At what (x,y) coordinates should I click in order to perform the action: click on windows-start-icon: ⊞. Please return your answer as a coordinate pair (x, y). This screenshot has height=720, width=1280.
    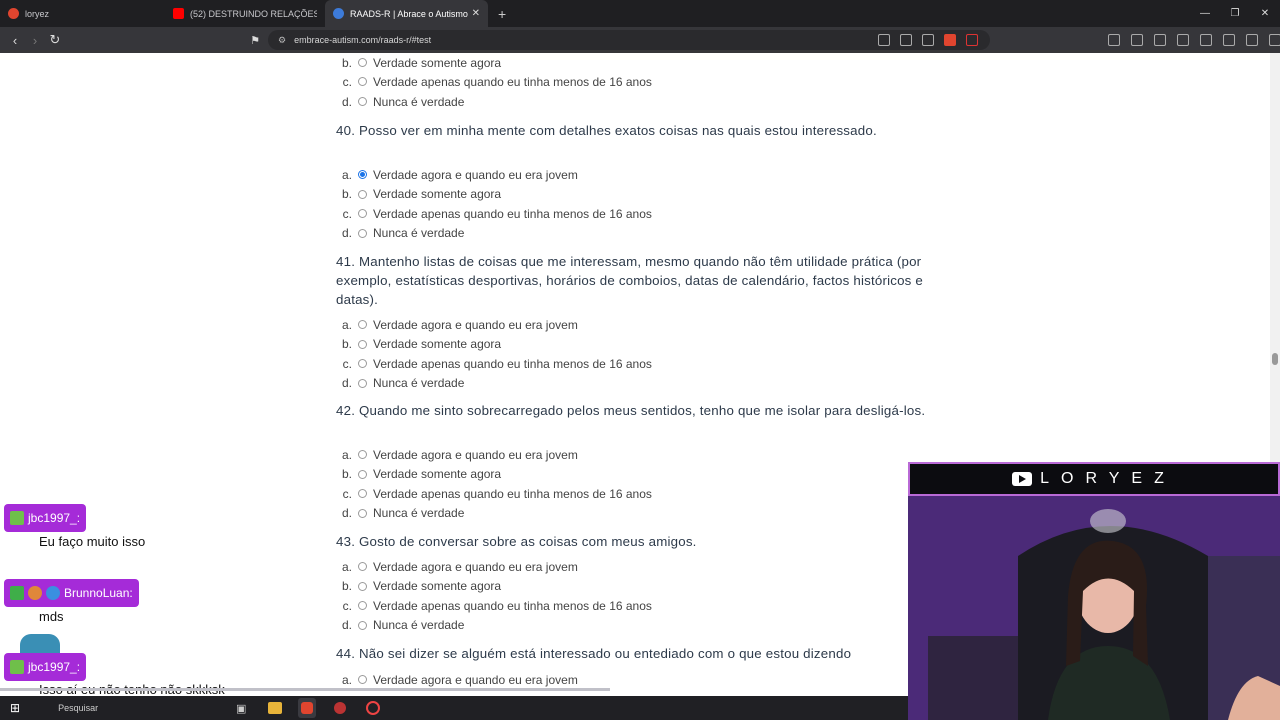
    Looking at the image, I should click on (15, 708).